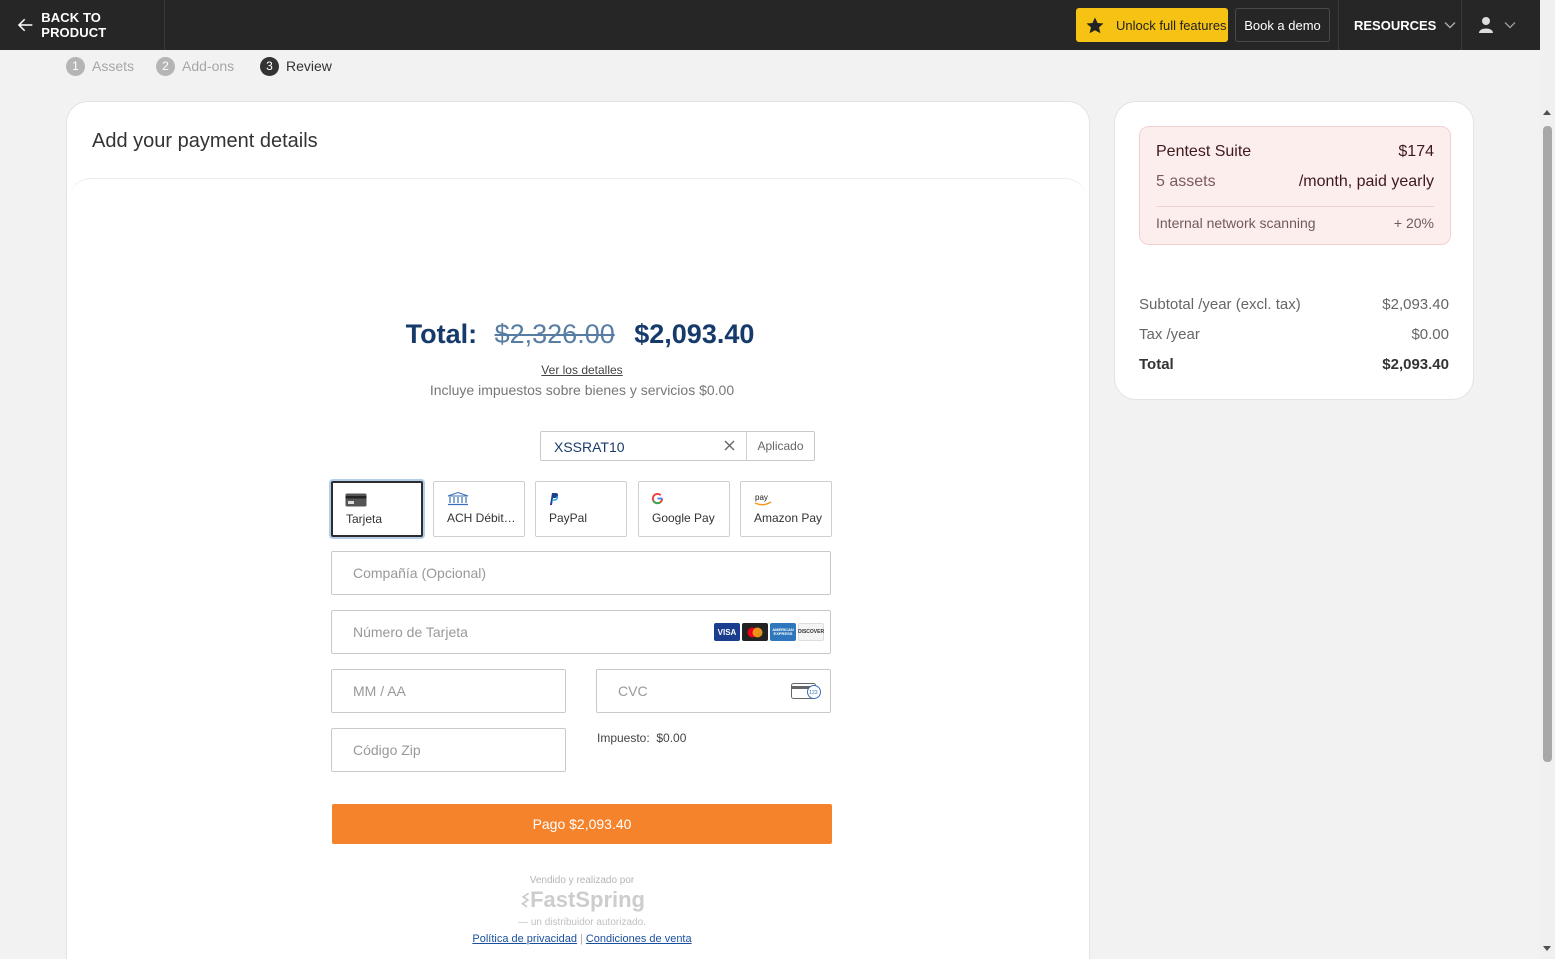 This screenshot has height=959, width=1555. I want to click on step-review: 3 Review, so click(296, 66).